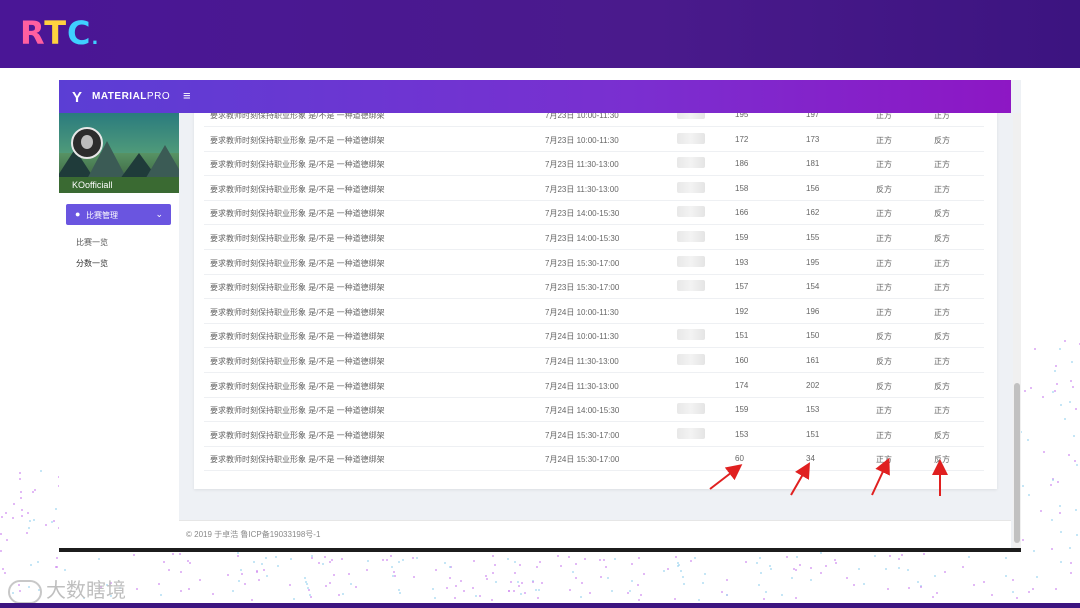 Image resolution: width=1080 pixels, height=608 pixels. What do you see at coordinates (187, 95) in the screenshot?
I see `hamburger-icon: ≡` at bounding box center [187, 95].